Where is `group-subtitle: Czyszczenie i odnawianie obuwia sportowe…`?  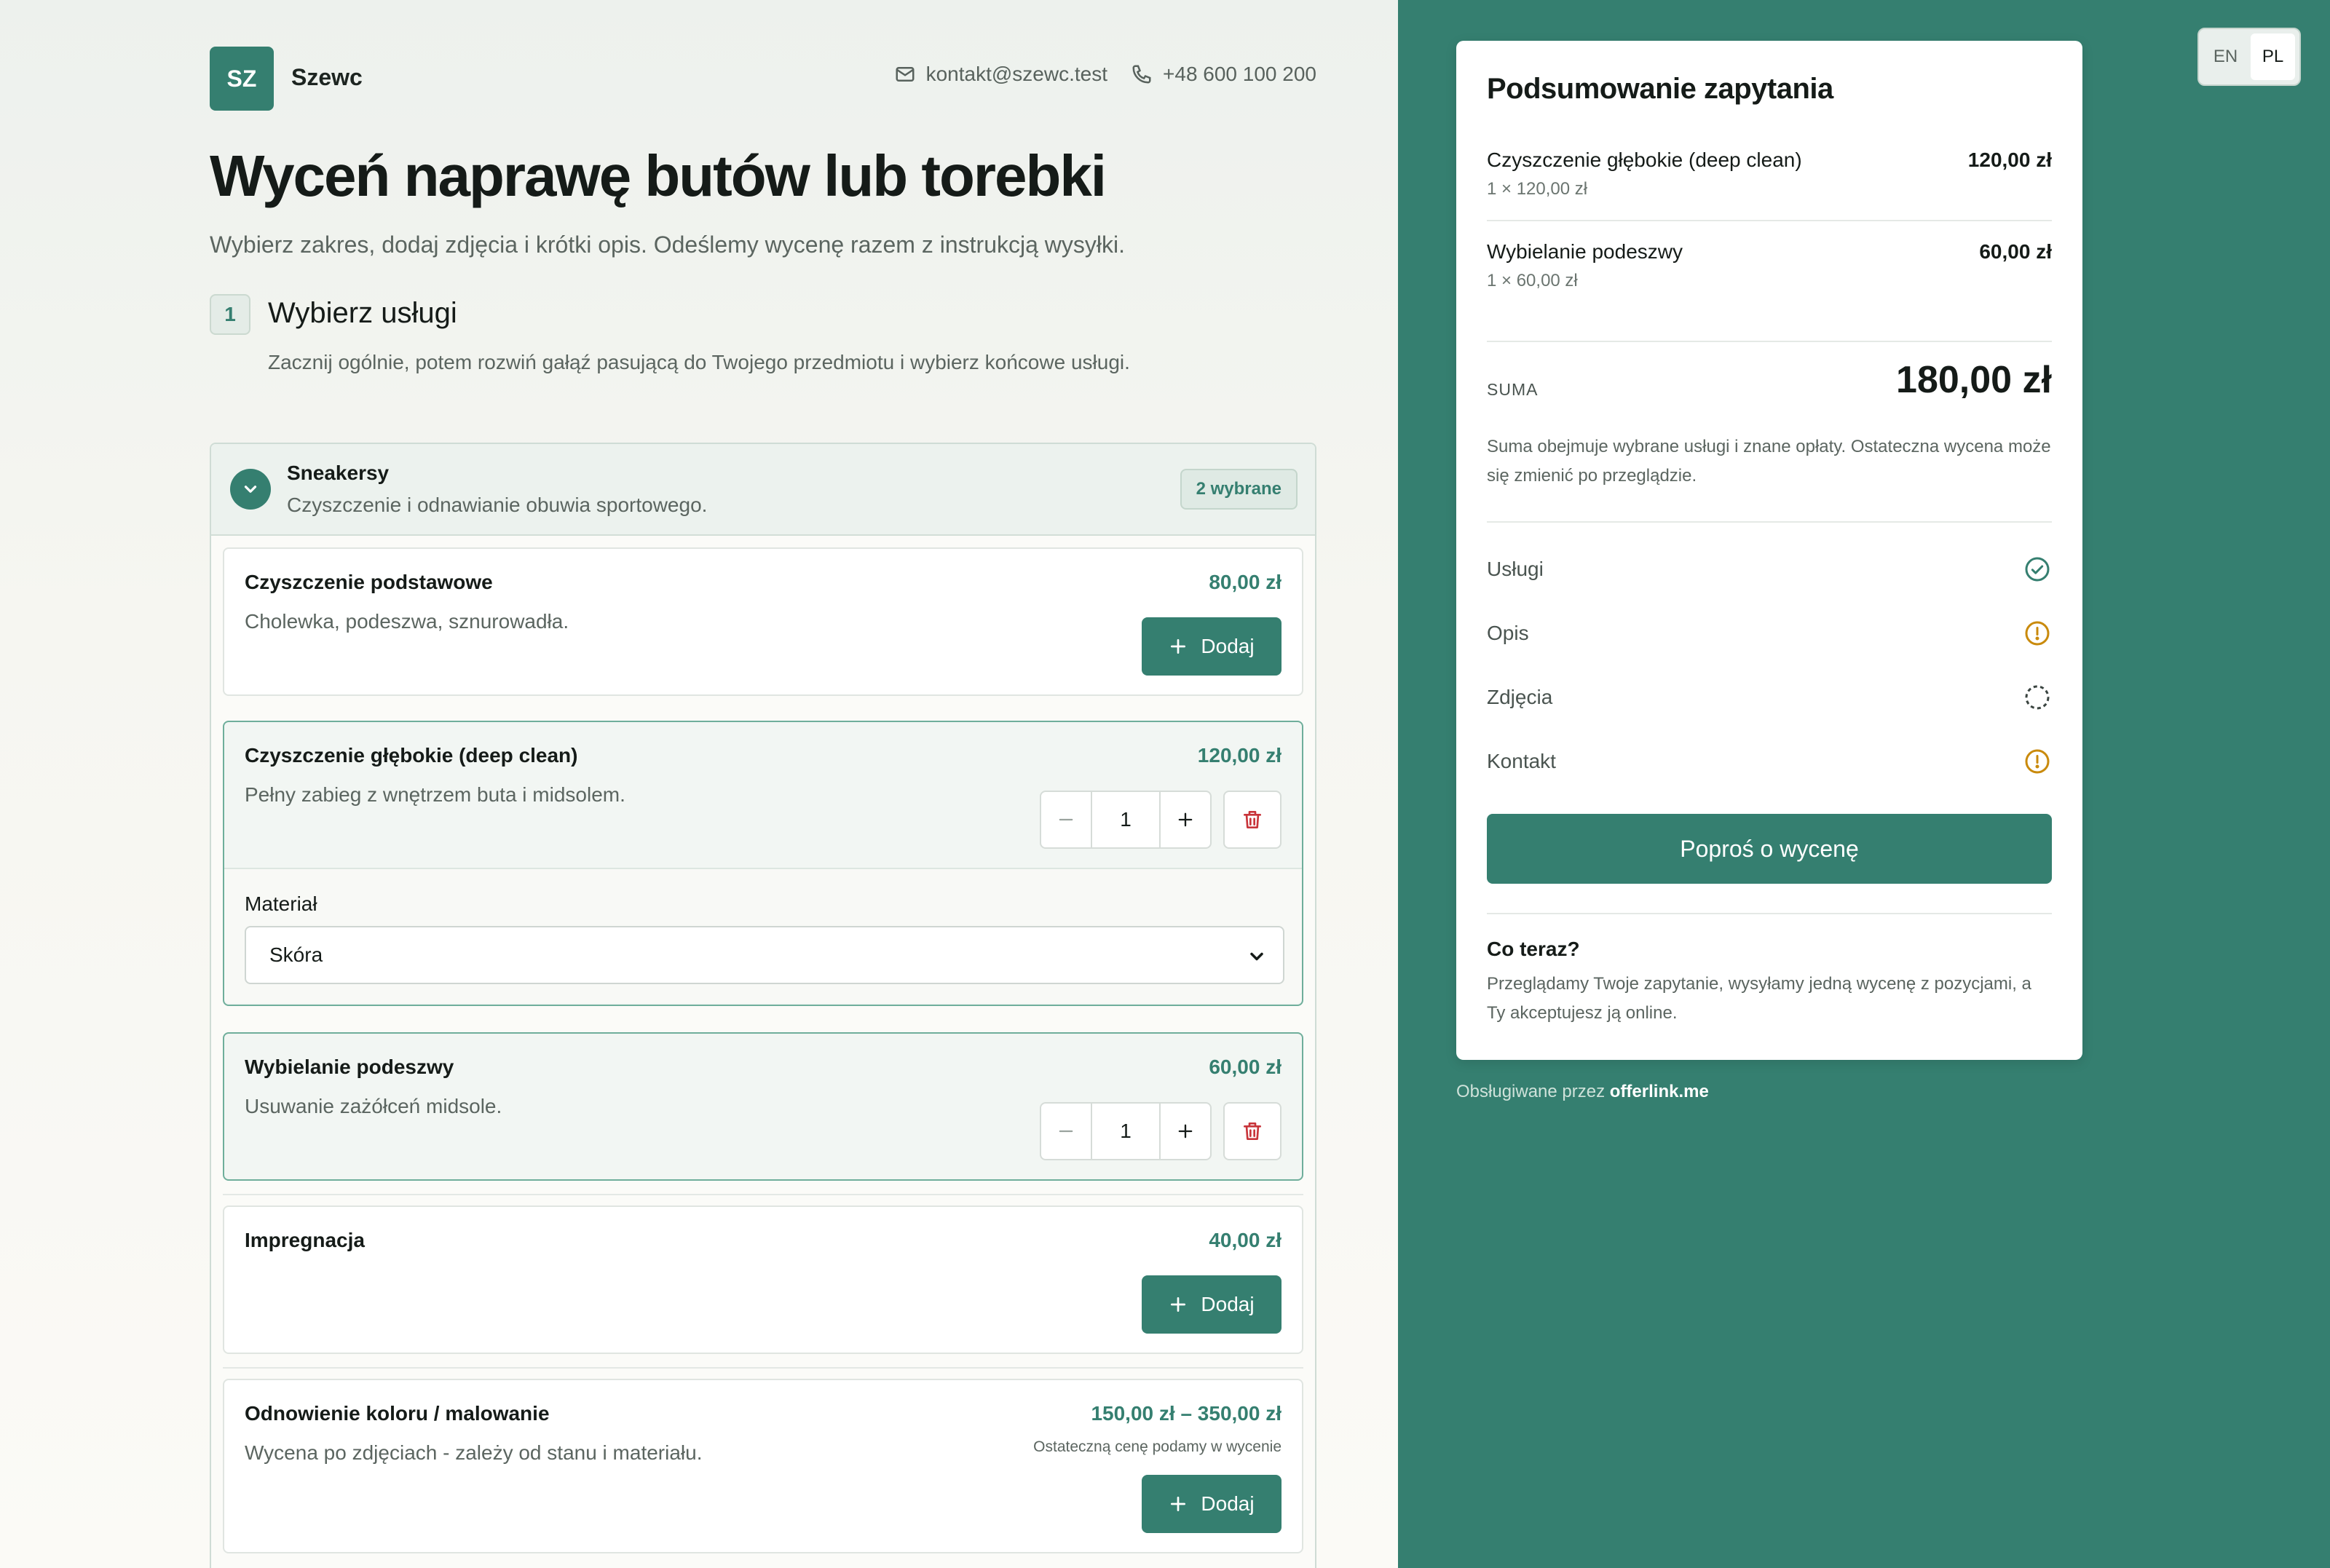 group-subtitle: Czyszczenie i odnawianie obuwia sportowe… is located at coordinates (497, 505).